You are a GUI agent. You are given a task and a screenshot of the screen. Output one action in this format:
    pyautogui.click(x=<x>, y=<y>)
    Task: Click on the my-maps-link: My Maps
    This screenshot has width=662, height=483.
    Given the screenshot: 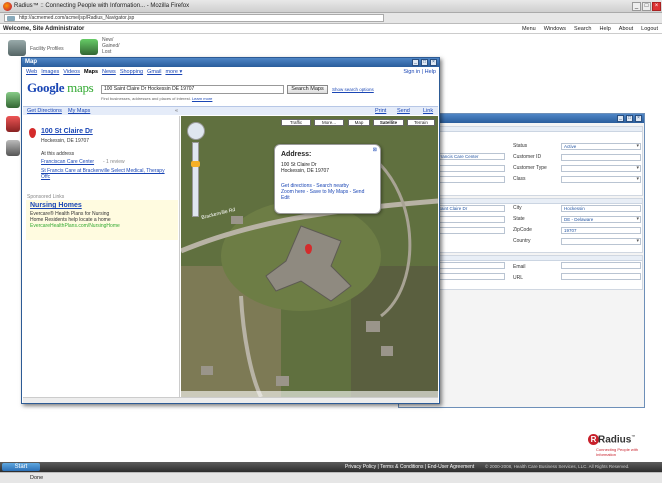 What is the action you would take?
    pyautogui.click(x=79, y=111)
    